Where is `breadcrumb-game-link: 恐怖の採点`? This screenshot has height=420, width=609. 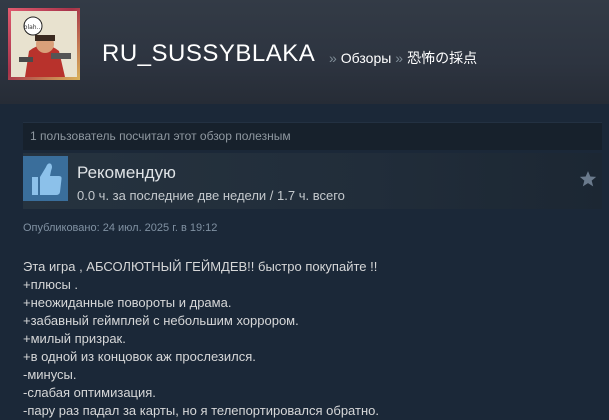
breadcrumb-game-link: 恐怖の採点 is located at coordinates (442, 58).